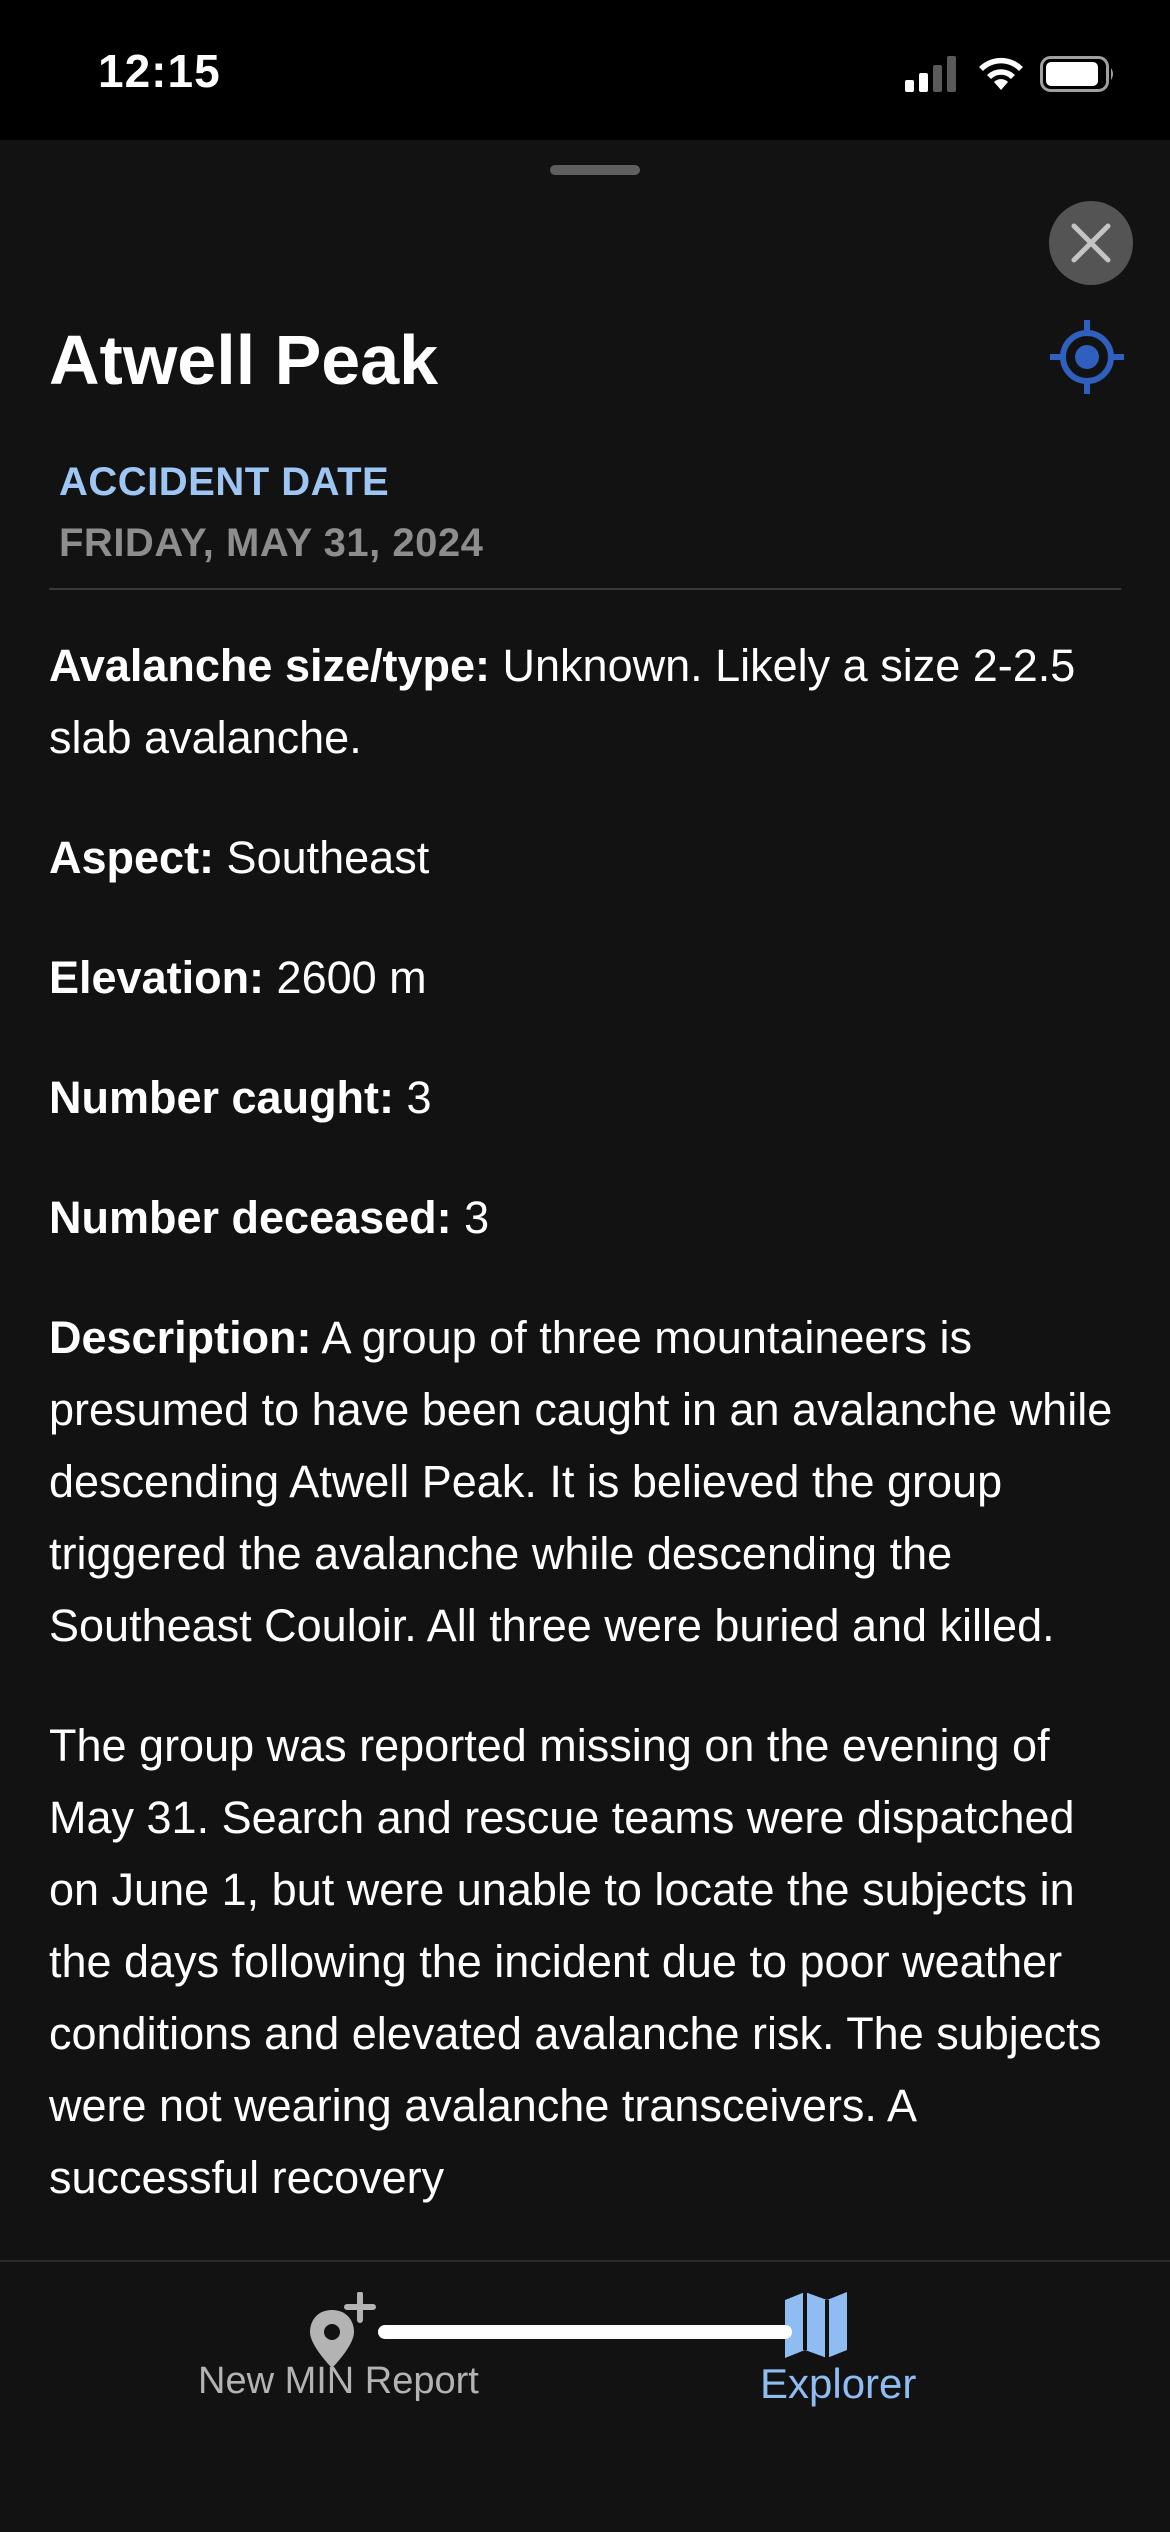 This screenshot has height=2532, width=1170. Describe the element at coordinates (338, 2381) in the screenshot. I see `tab-label: New MIN Report` at that location.